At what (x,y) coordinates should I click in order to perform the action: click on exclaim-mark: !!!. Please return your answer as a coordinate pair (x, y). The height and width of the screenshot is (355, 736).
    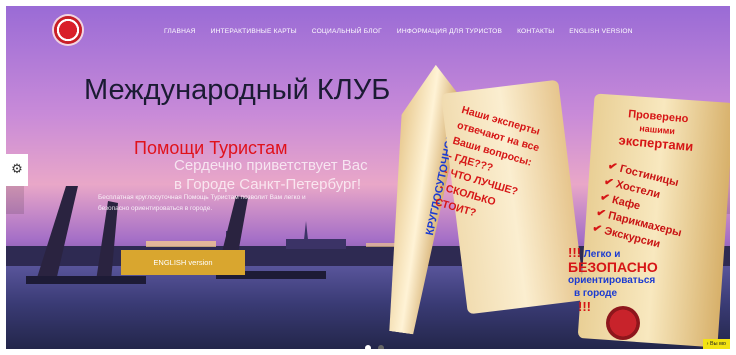
    Looking at the image, I should click on (574, 252).